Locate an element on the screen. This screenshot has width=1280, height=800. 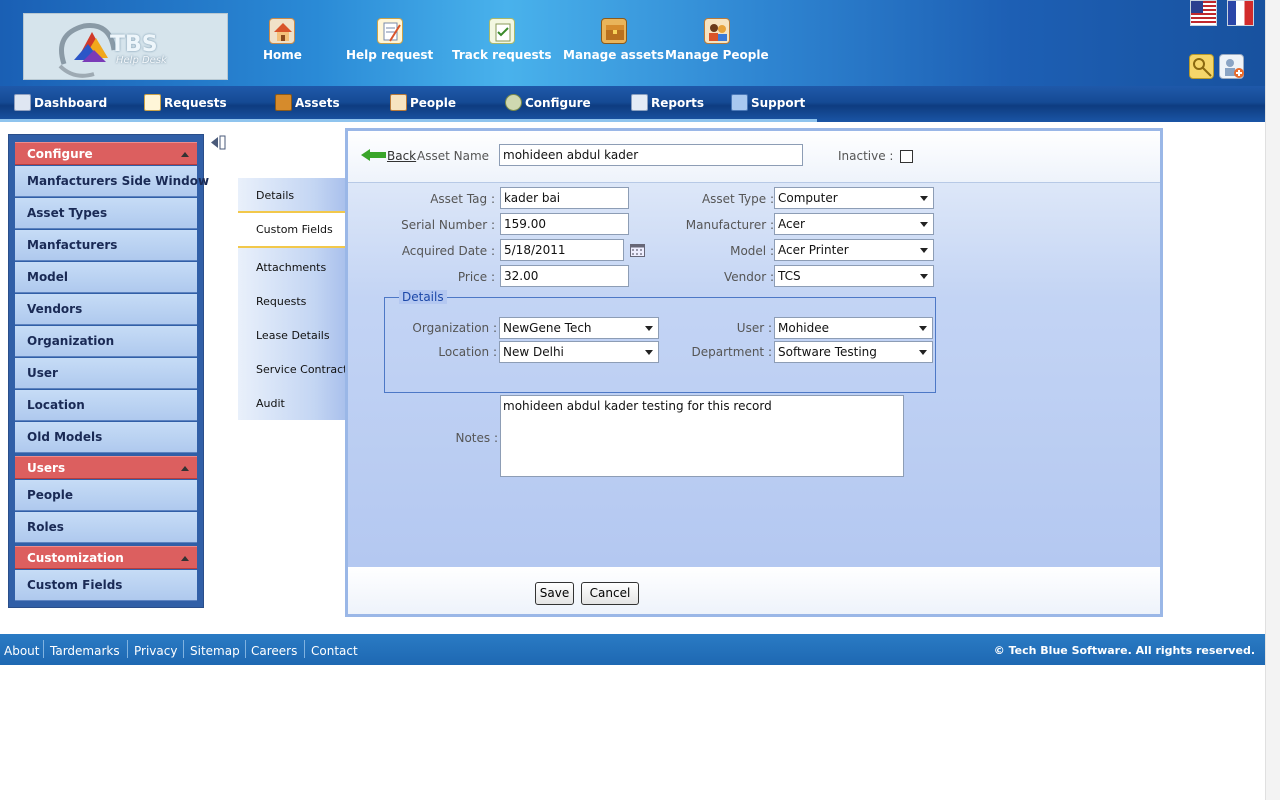
tab-service-contracts: Service Contracts is located at coordinates (304, 369).